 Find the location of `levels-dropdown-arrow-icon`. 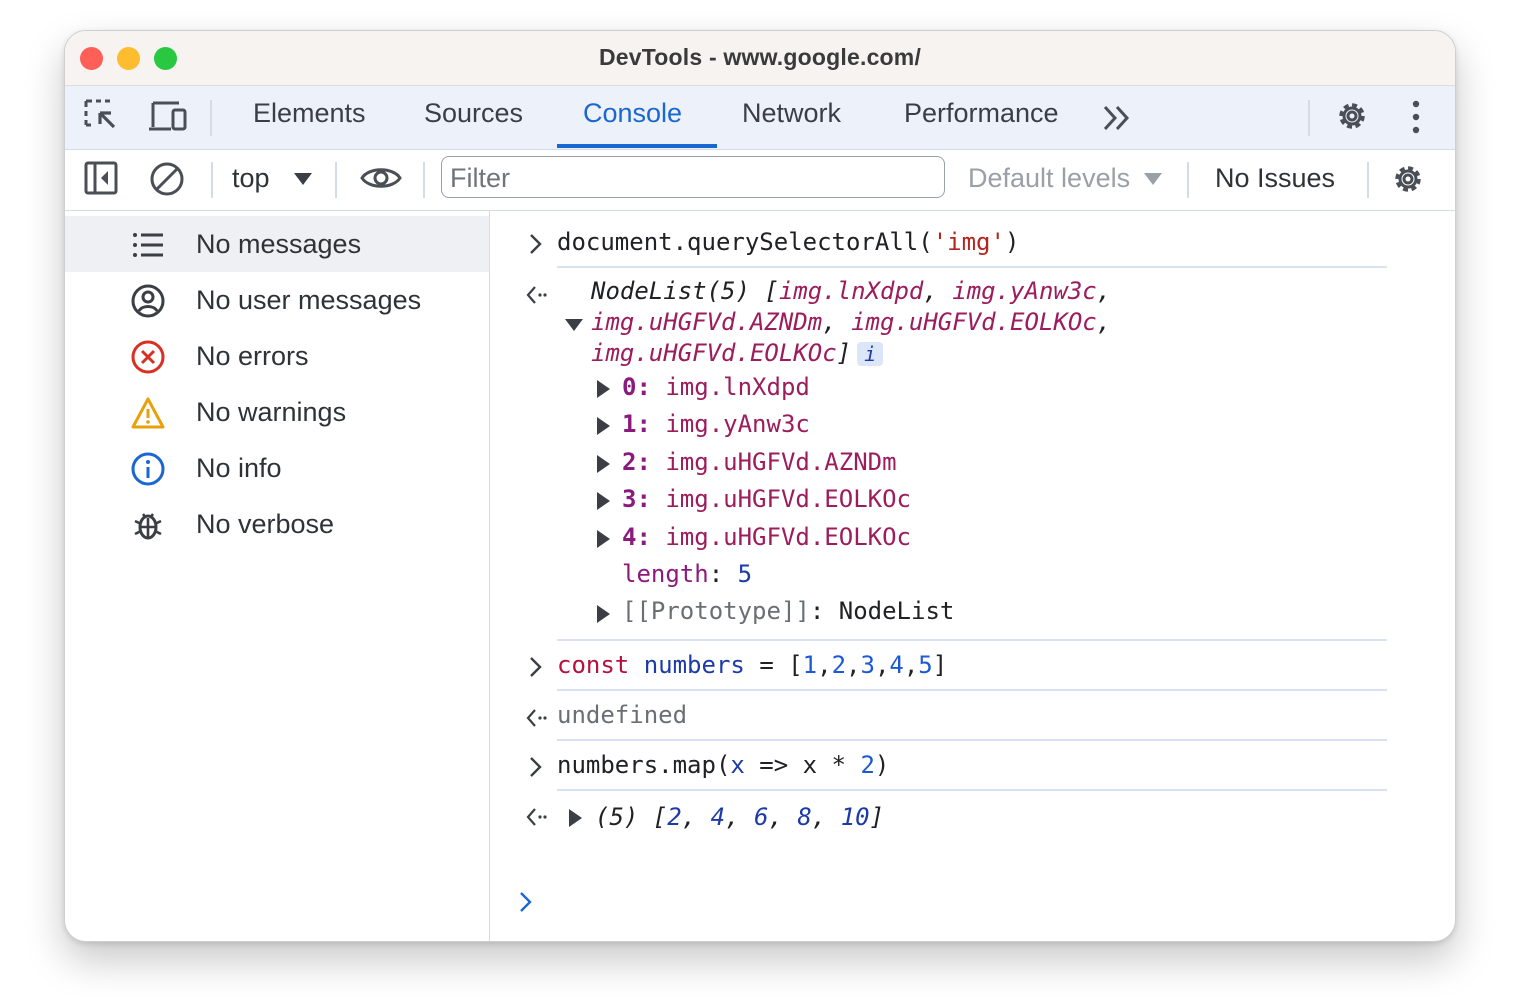

levels-dropdown-arrow-icon is located at coordinates (1153, 179).